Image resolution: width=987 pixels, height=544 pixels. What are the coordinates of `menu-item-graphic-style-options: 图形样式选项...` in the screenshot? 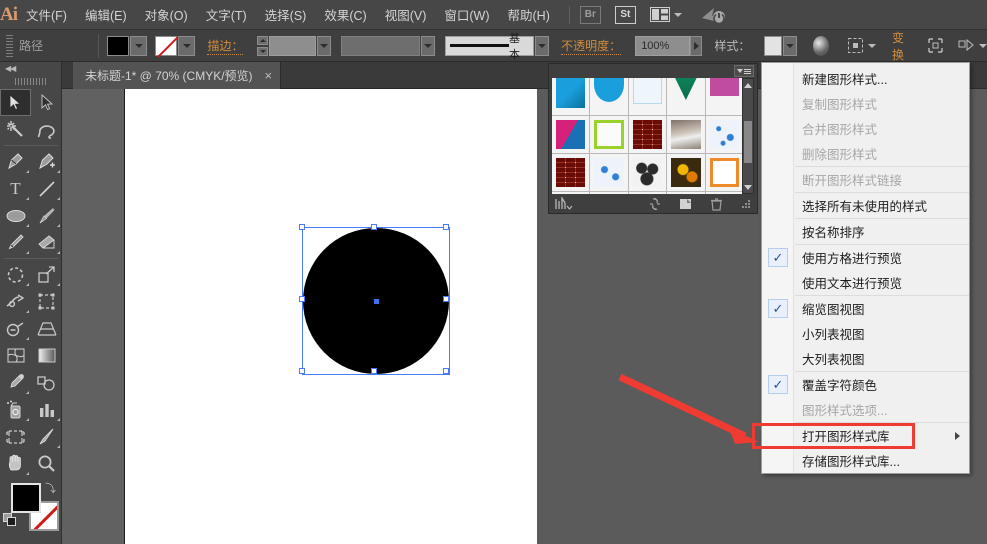 It's located at (865, 409).